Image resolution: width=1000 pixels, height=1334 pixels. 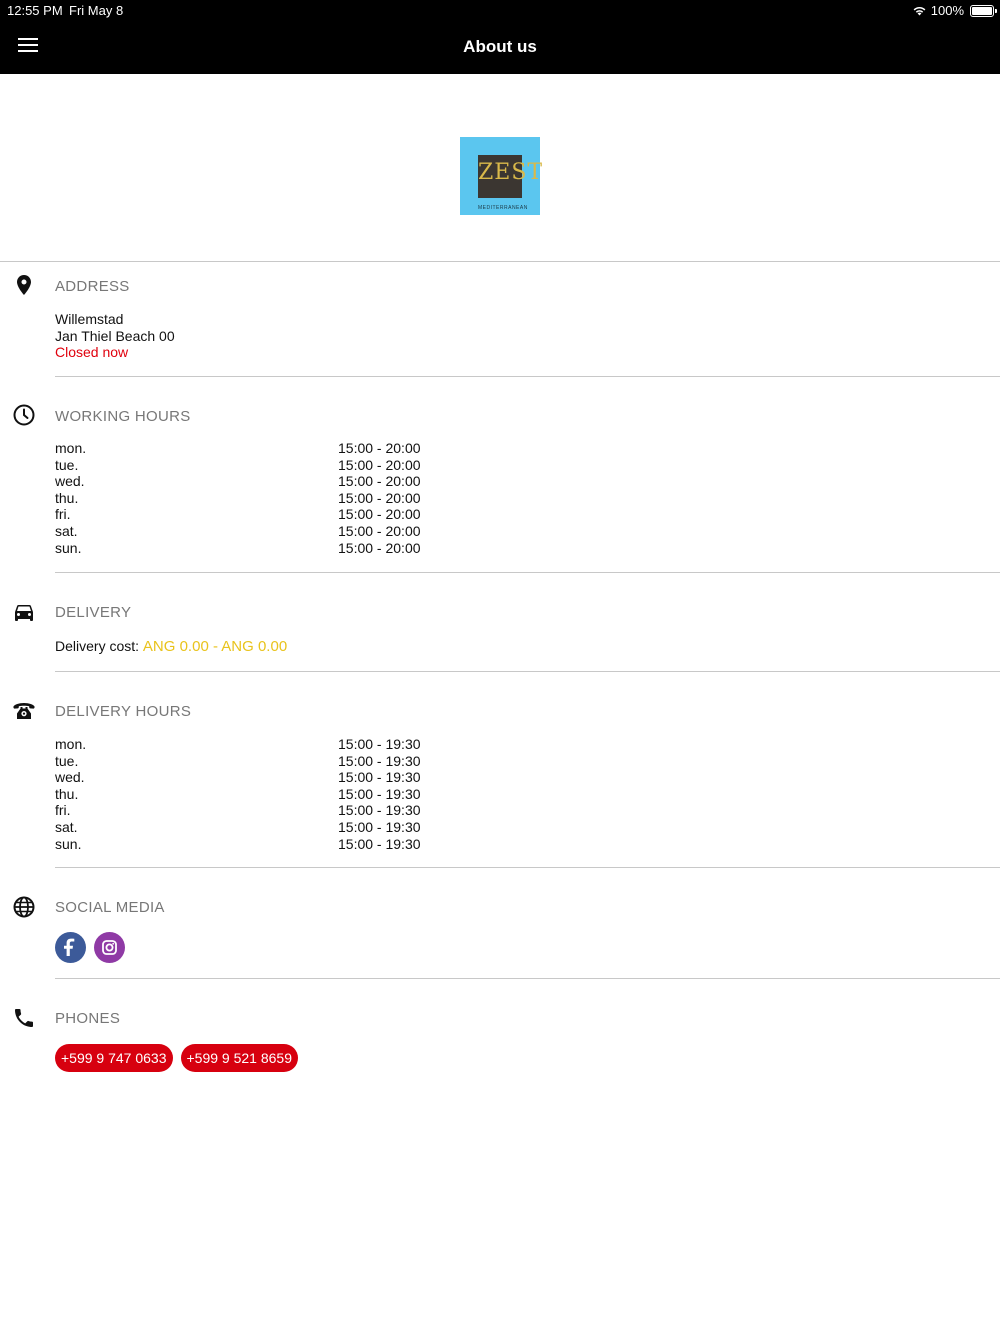 I want to click on phone-icon, so click(x=24, y=1018).